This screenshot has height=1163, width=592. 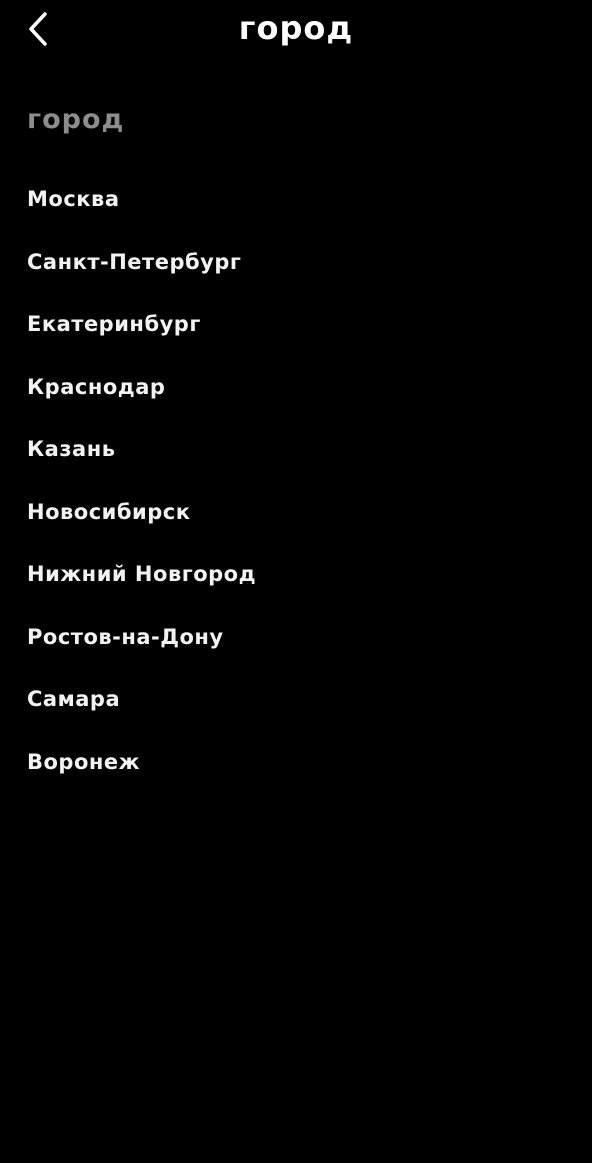 What do you see at coordinates (296, 574) in the screenshot?
I see `city-item-nizhny-novgorod: Нижний Новгород` at bounding box center [296, 574].